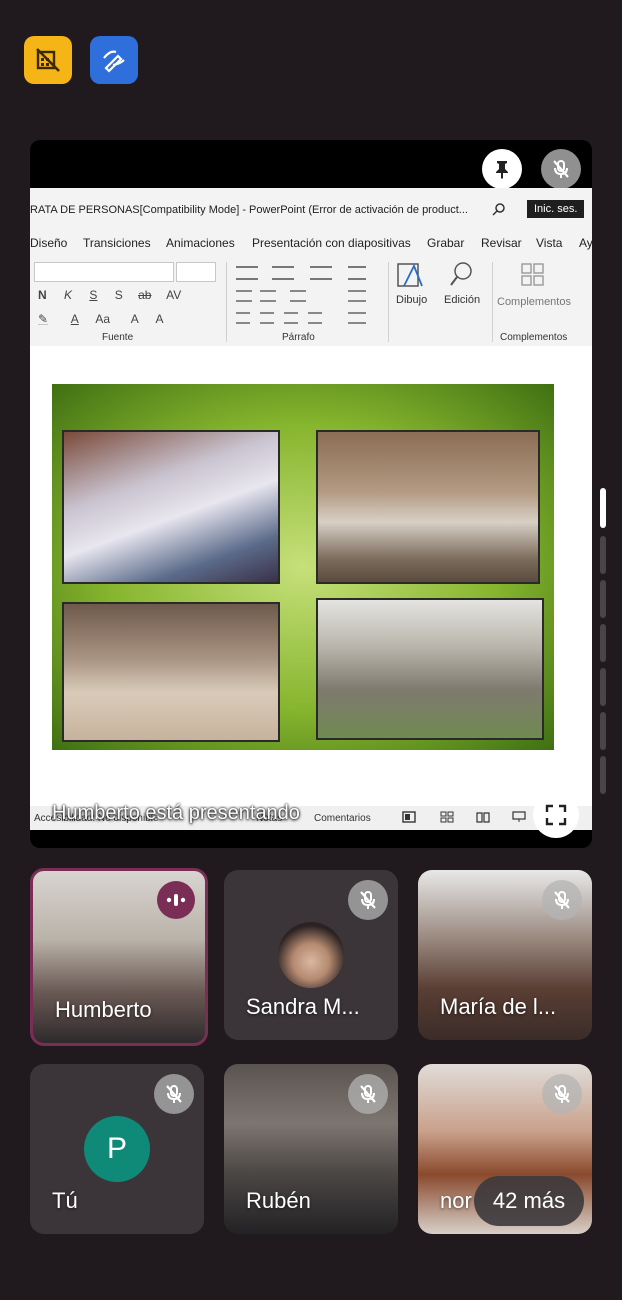 The height and width of the screenshot is (1300, 622). I want to click on reading-view-icon, so click(483, 817).